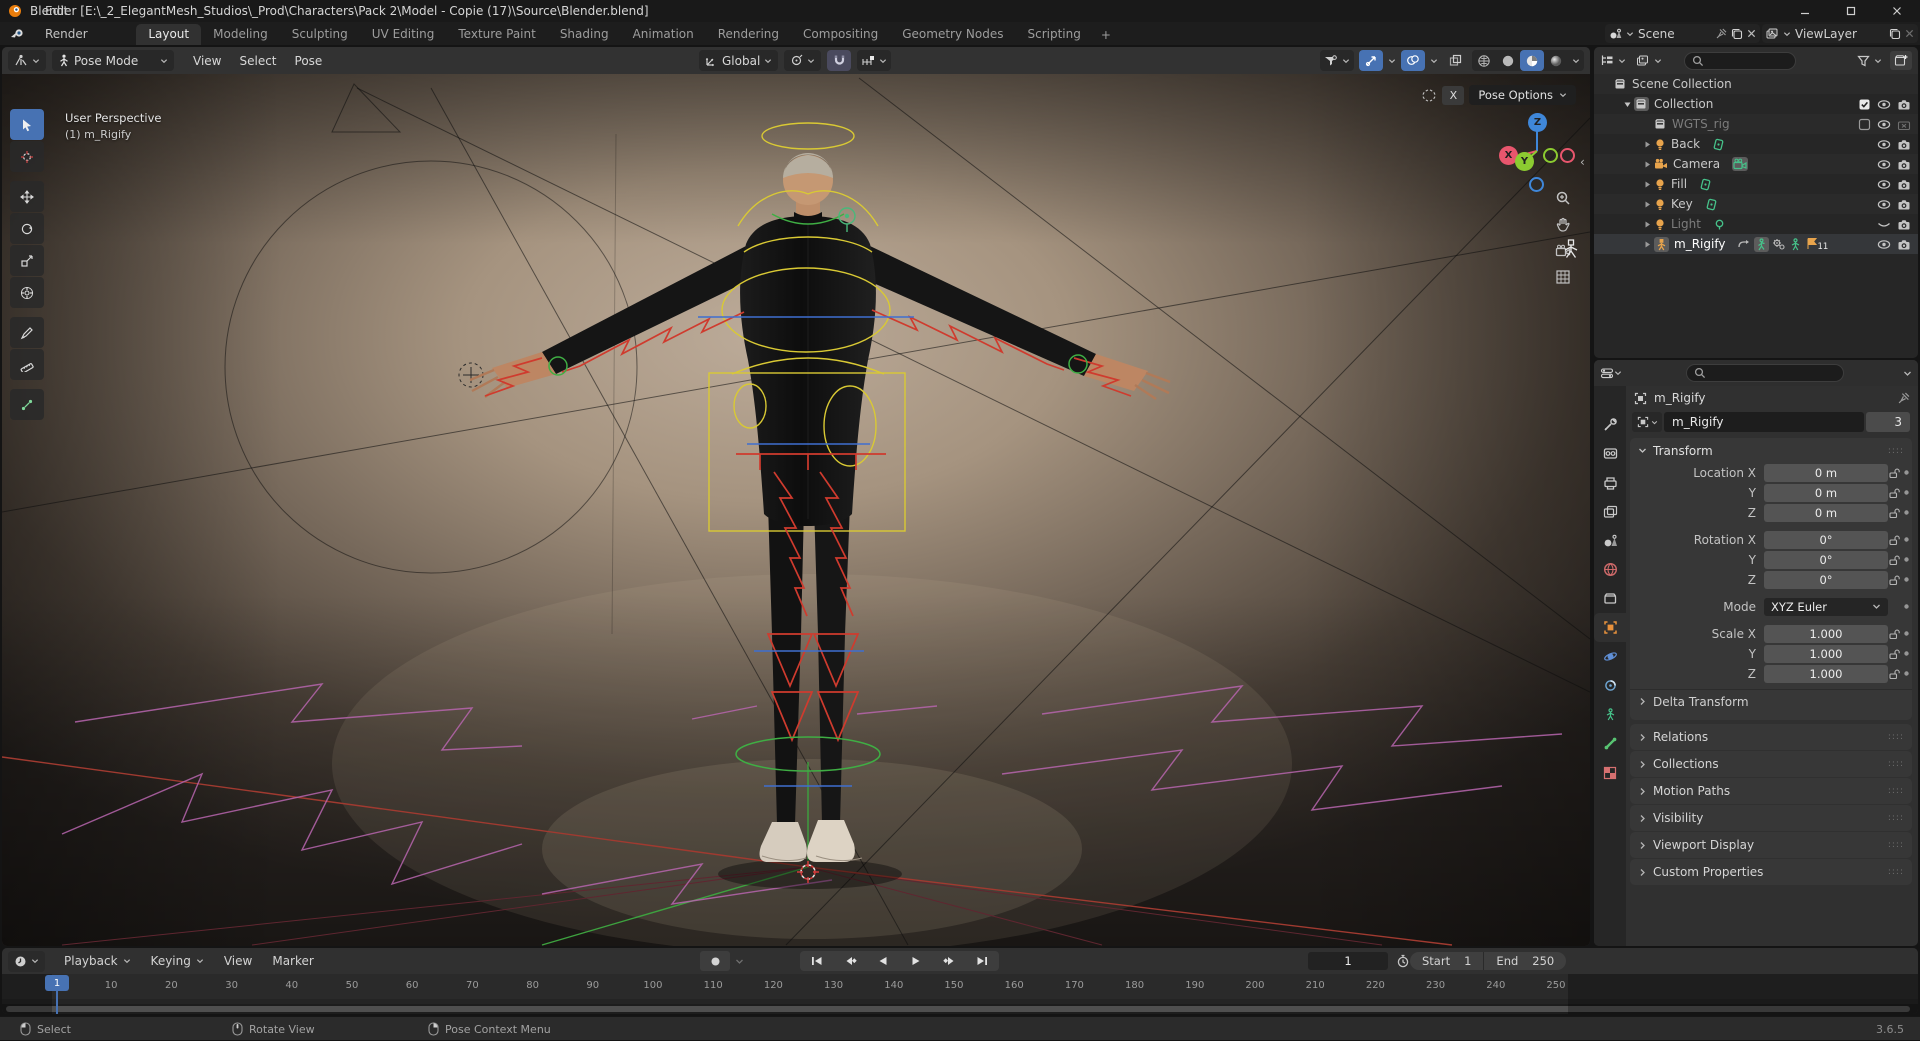 Image resolution: width=1920 pixels, height=1041 pixels. I want to click on shading-rendered-button, so click(1556, 60).